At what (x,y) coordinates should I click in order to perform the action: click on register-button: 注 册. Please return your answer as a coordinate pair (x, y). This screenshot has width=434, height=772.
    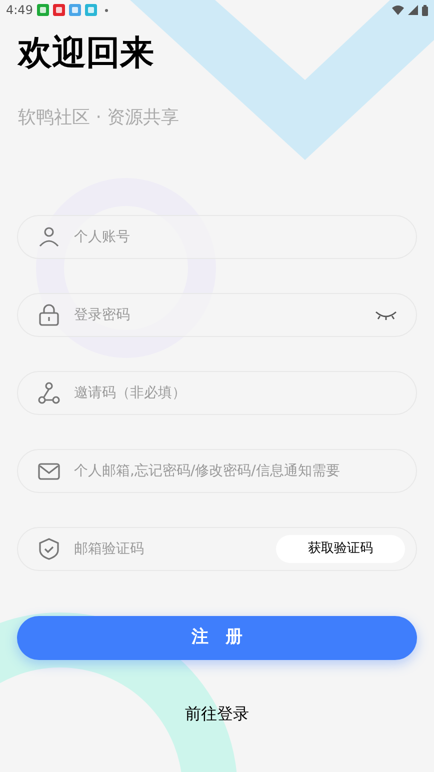
    Looking at the image, I should click on (217, 638).